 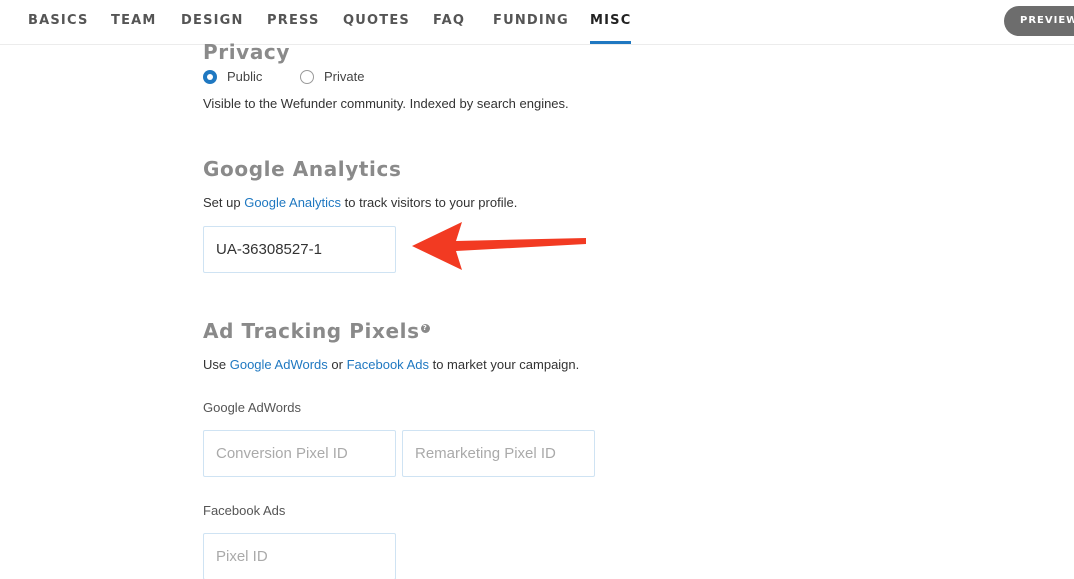 I want to click on annotation-arrow-icon, so click(x=499, y=246).